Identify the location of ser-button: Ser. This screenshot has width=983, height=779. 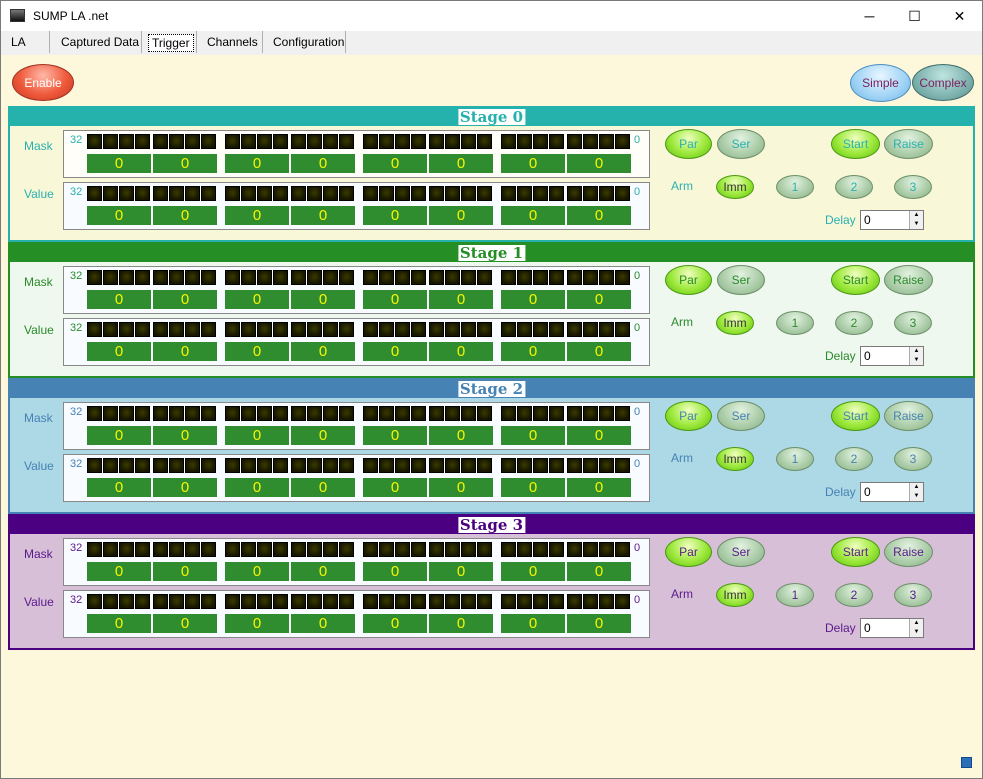
(741, 144).